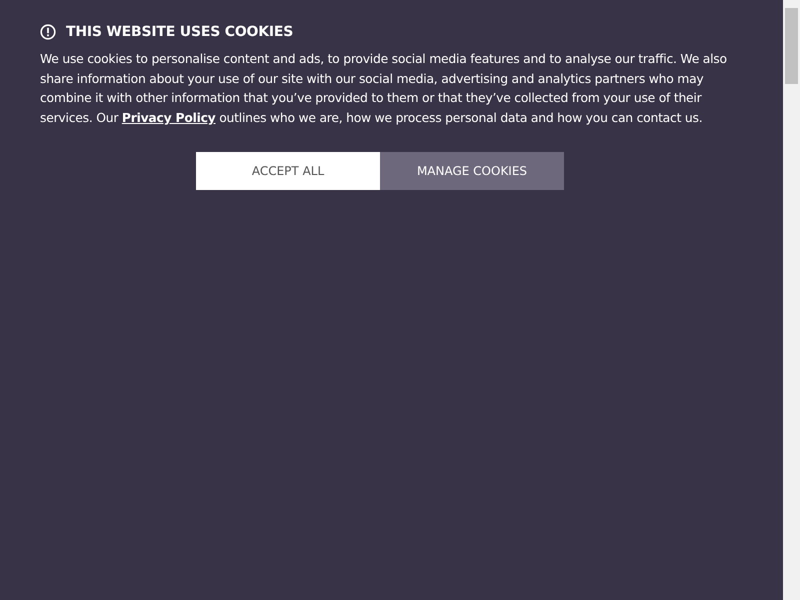  I want to click on accept-button: ACCEPT ALL, so click(288, 171).